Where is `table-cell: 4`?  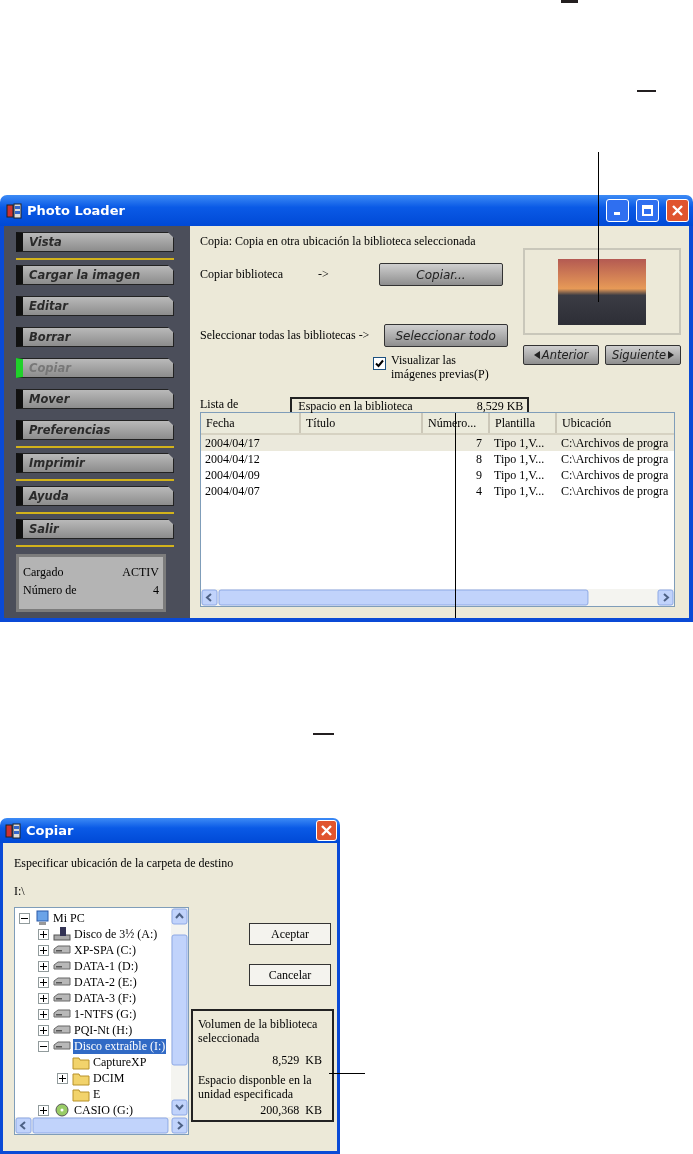
table-cell: 4 is located at coordinates (479, 491).